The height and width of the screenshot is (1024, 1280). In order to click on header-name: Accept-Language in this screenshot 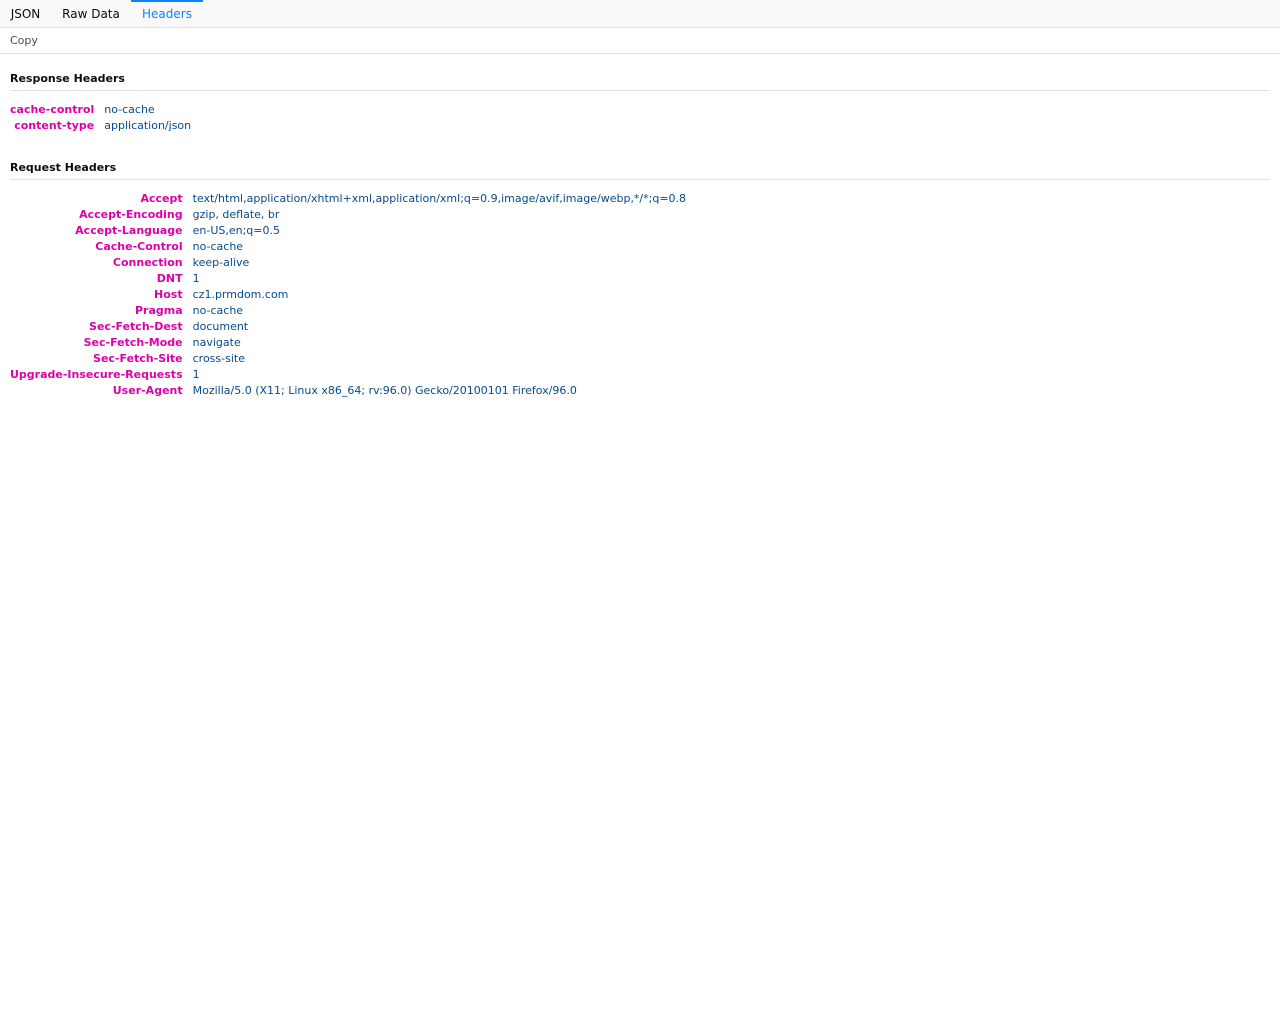, I will do `click(129, 230)`.